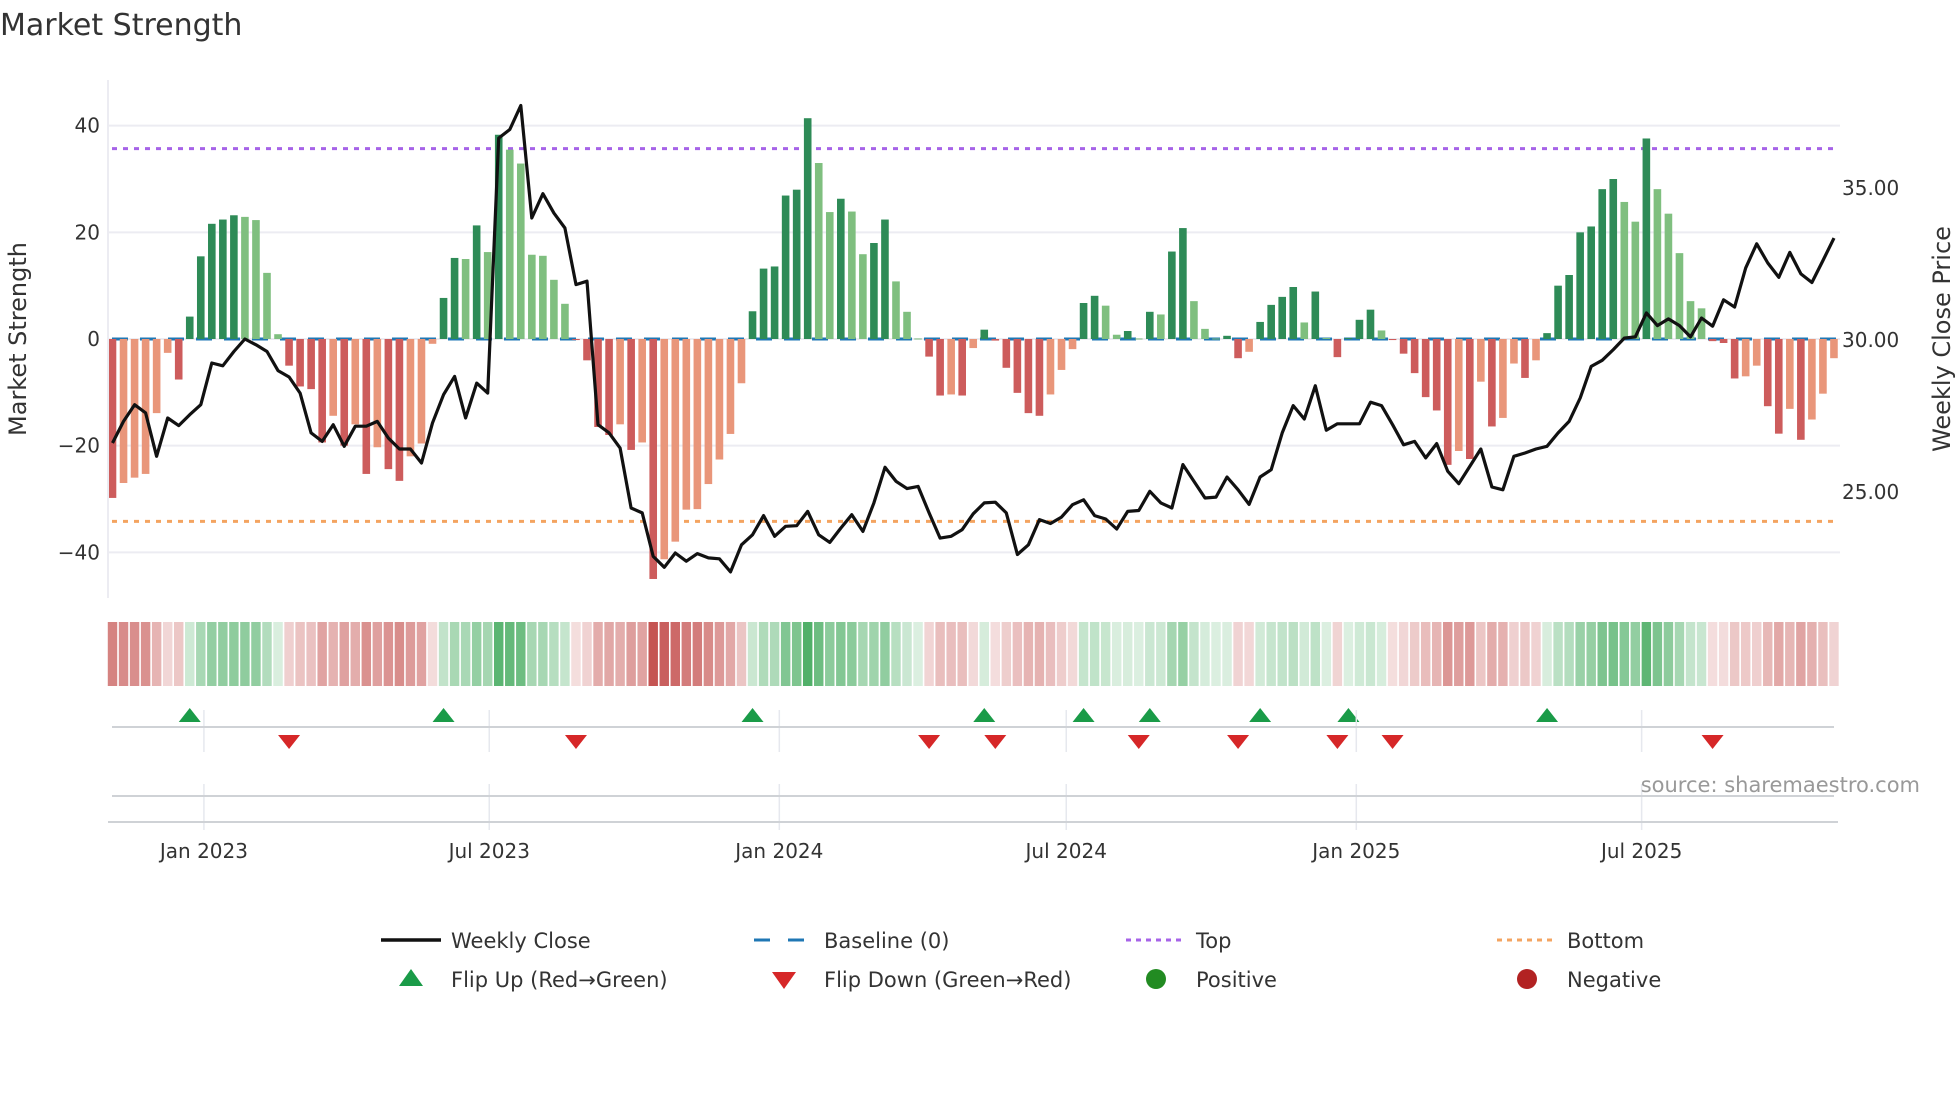 The image size is (1960, 1102). What do you see at coordinates (1942, 339) in the screenshot?
I see `y2-axis-title: Weekly Close Price` at bounding box center [1942, 339].